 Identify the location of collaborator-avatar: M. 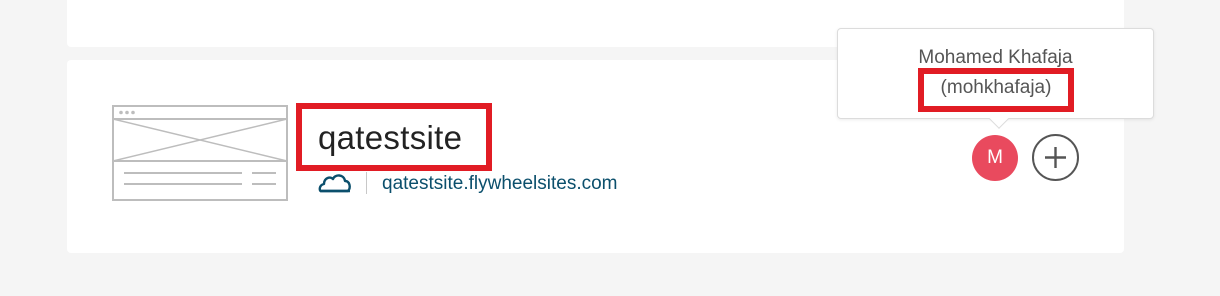
(995, 158).